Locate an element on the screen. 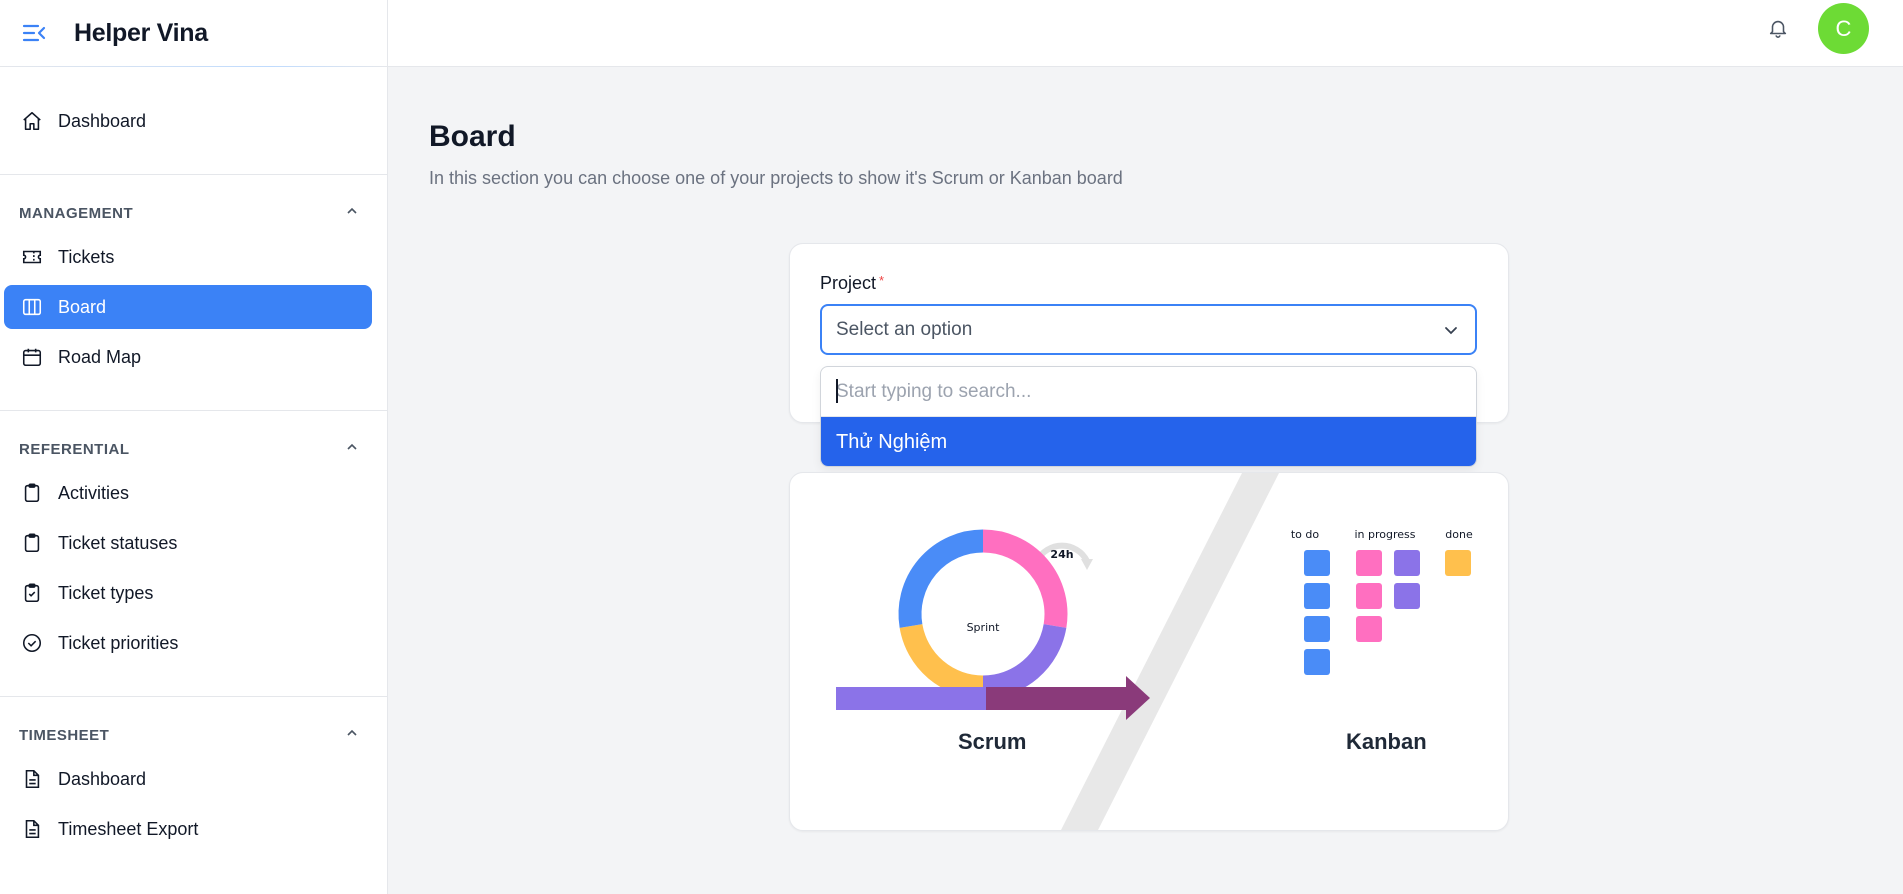 This screenshot has width=1903, height=894. sidebar-item-label: Ticket types is located at coordinates (106, 592).